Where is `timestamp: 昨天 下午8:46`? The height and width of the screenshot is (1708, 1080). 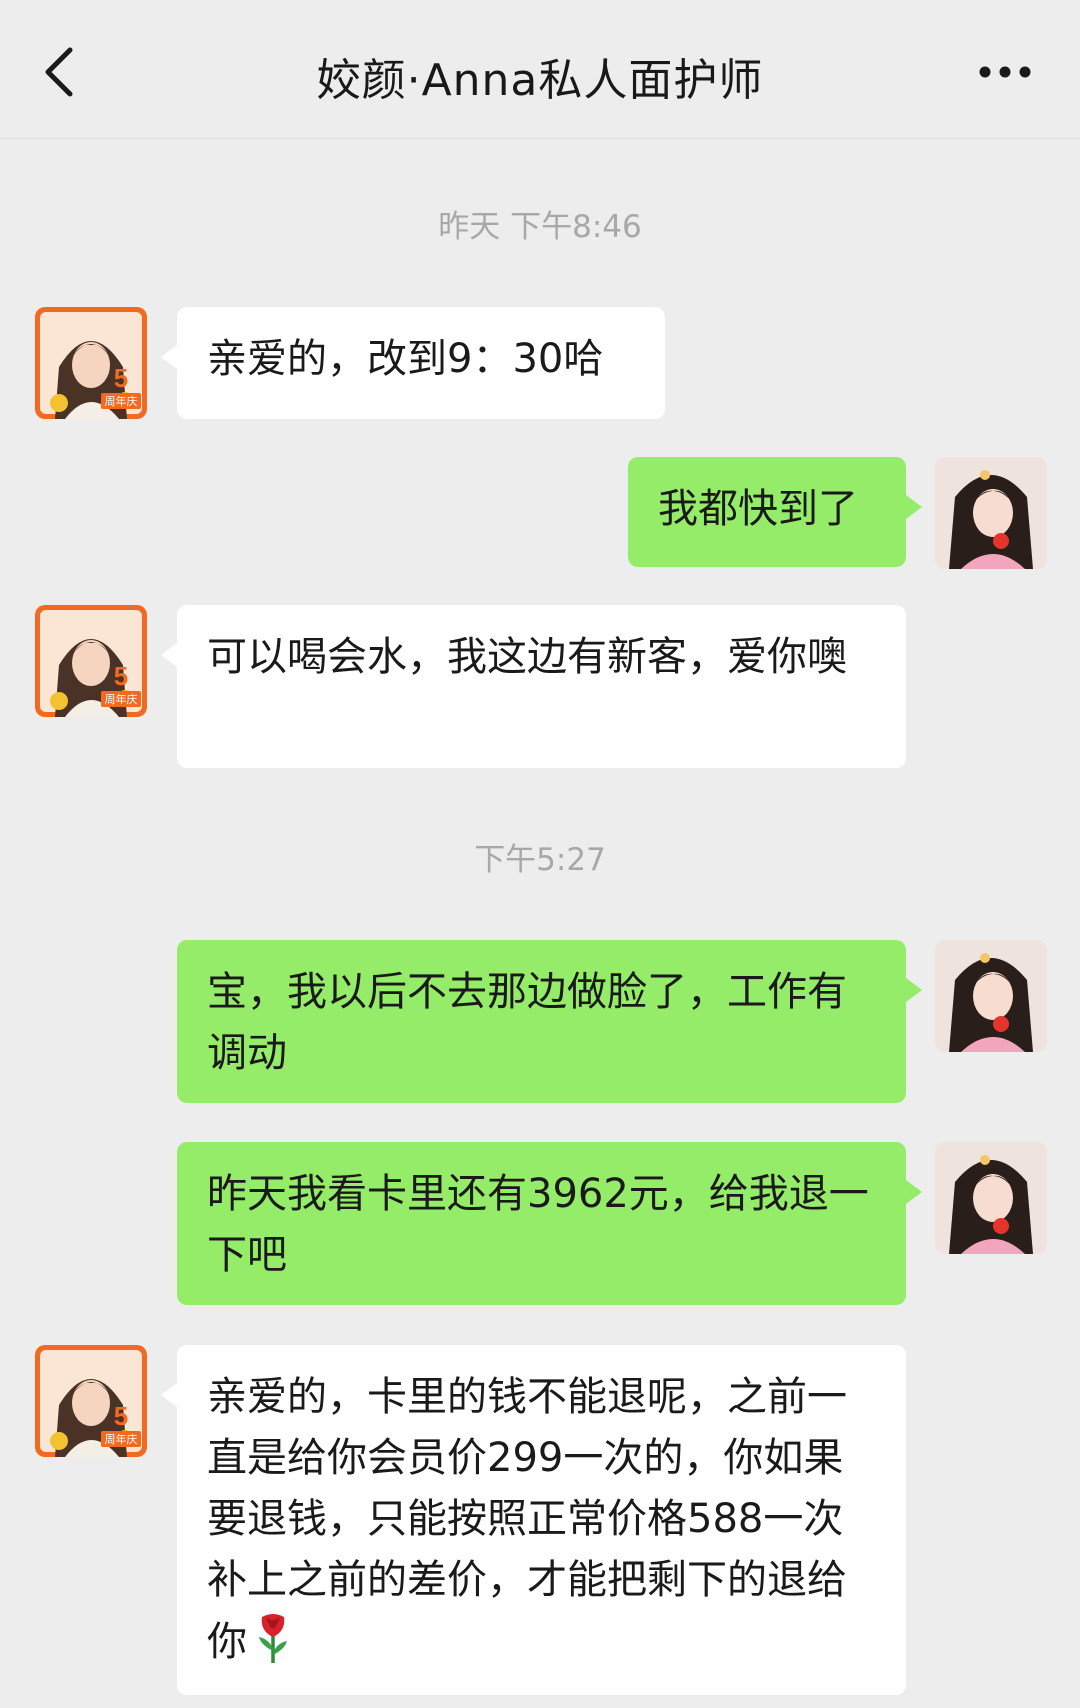 timestamp: 昨天 下午8:46 is located at coordinates (540, 227).